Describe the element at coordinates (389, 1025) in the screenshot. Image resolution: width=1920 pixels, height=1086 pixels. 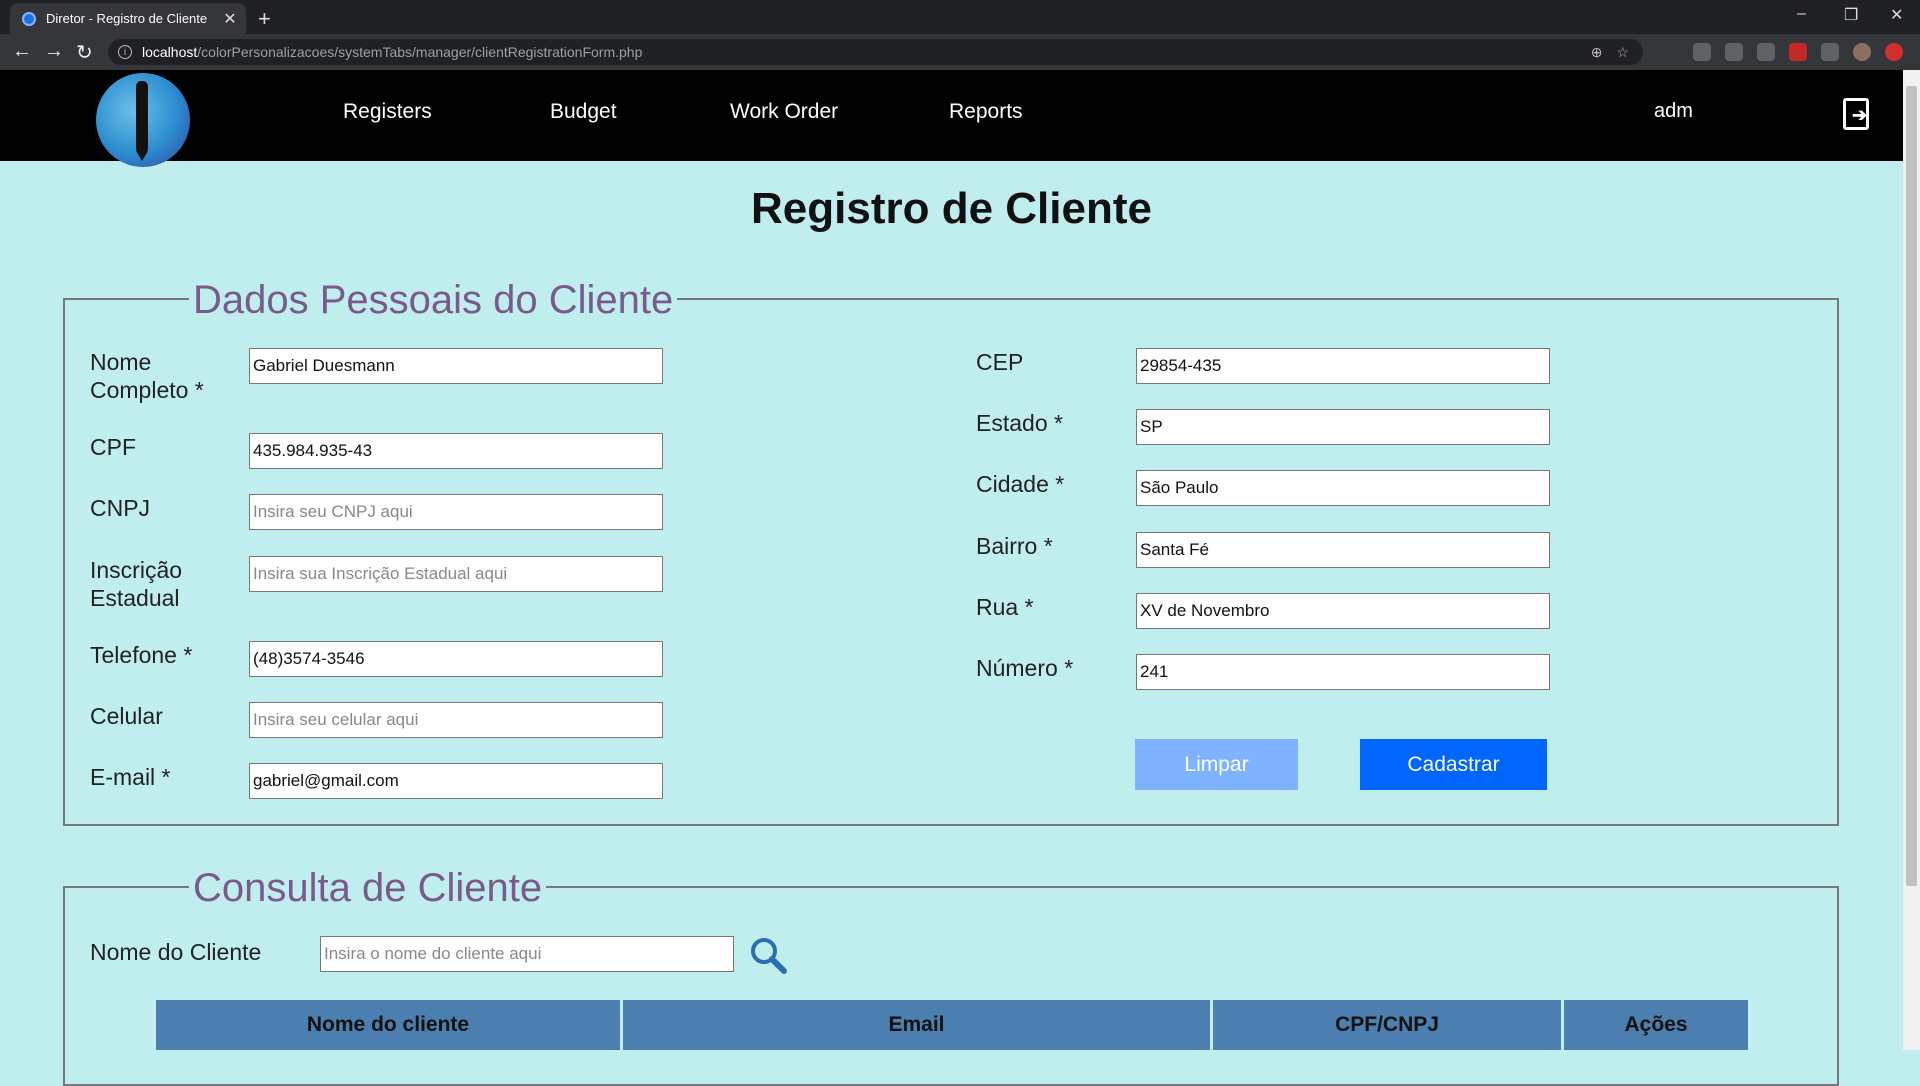
I see `column-header-client-name: Nome do cliente` at that location.